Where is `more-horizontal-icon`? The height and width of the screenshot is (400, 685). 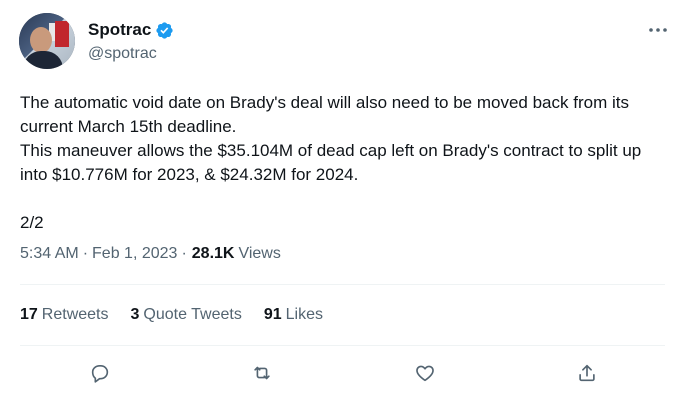
more-horizontal-icon is located at coordinates (658, 30).